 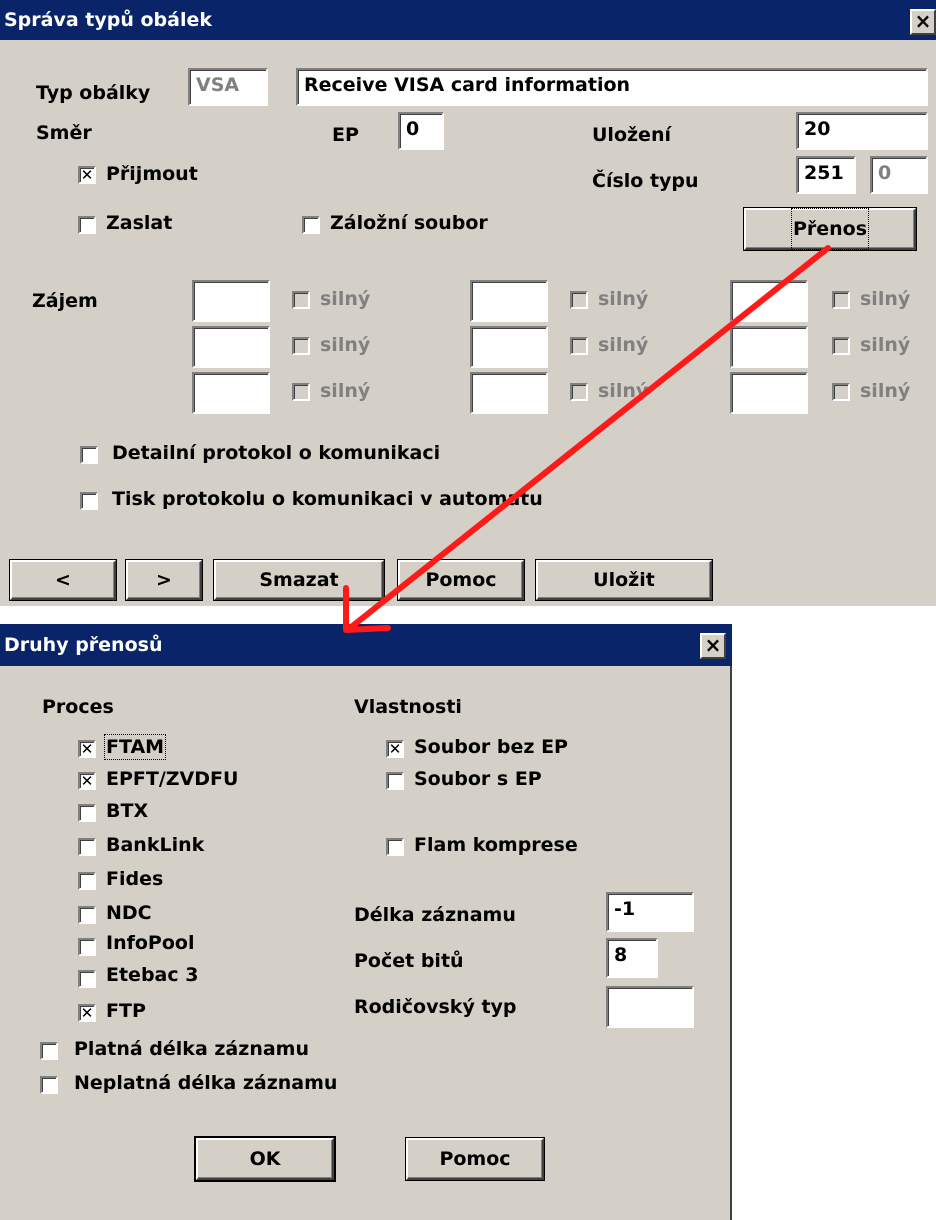 What do you see at coordinates (311, 225) in the screenshot?
I see `zalozni-soubor-checkbox` at bounding box center [311, 225].